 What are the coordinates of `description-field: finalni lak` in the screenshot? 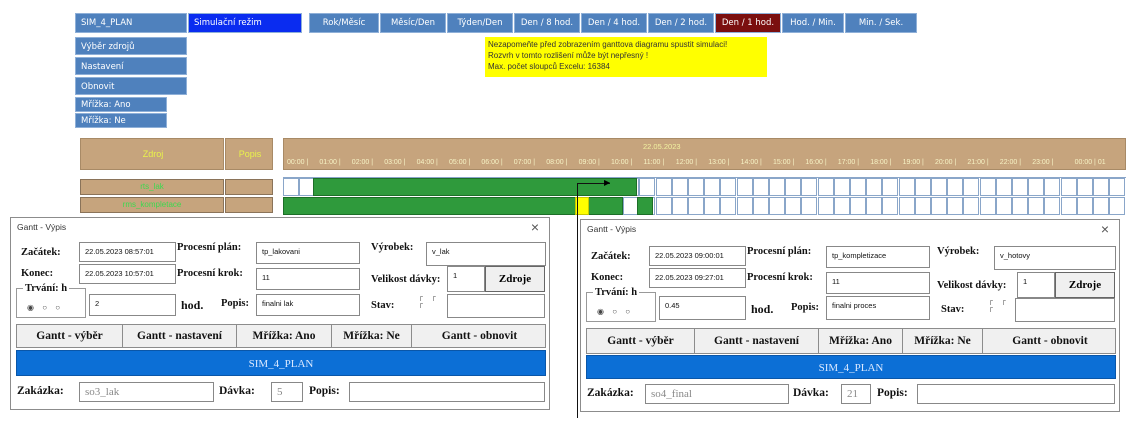 It's located at (308, 305).